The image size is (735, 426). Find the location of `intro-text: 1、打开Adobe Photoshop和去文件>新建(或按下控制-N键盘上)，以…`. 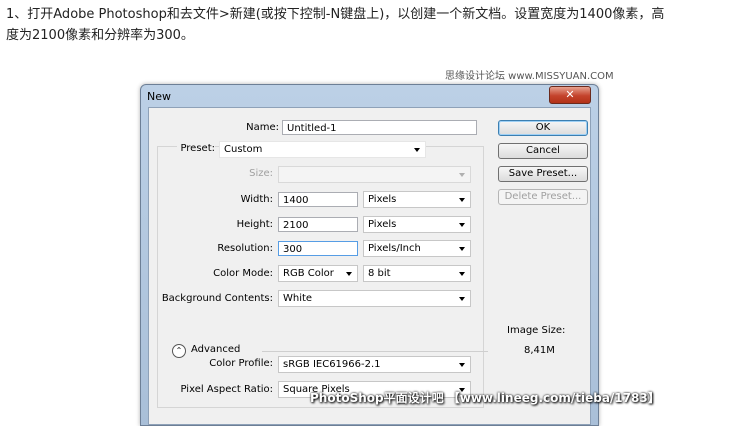

intro-text: 1、打开Adobe Photoshop和去文件>新建(或按下控制-N键盘上)，以… is located at coordinates (367, 25).